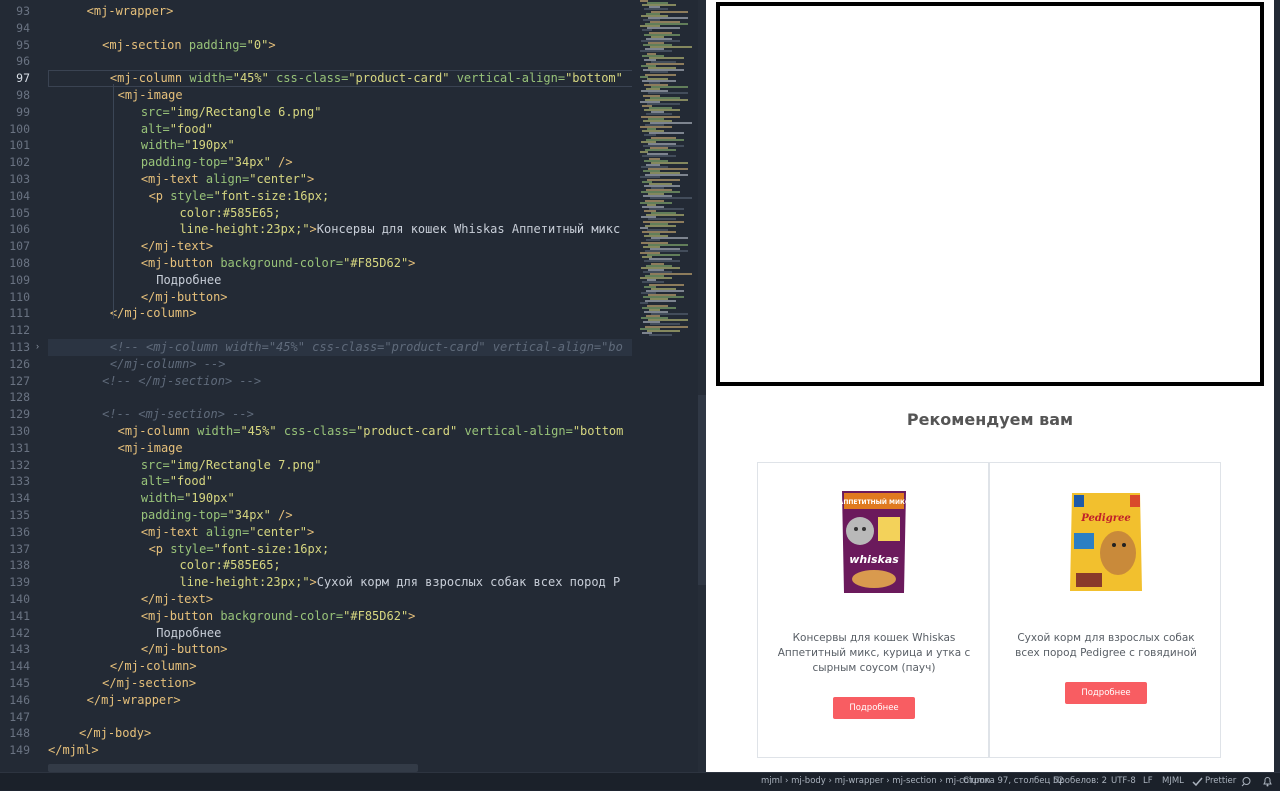  I want to click on bell-icon, so click(1267, 781).